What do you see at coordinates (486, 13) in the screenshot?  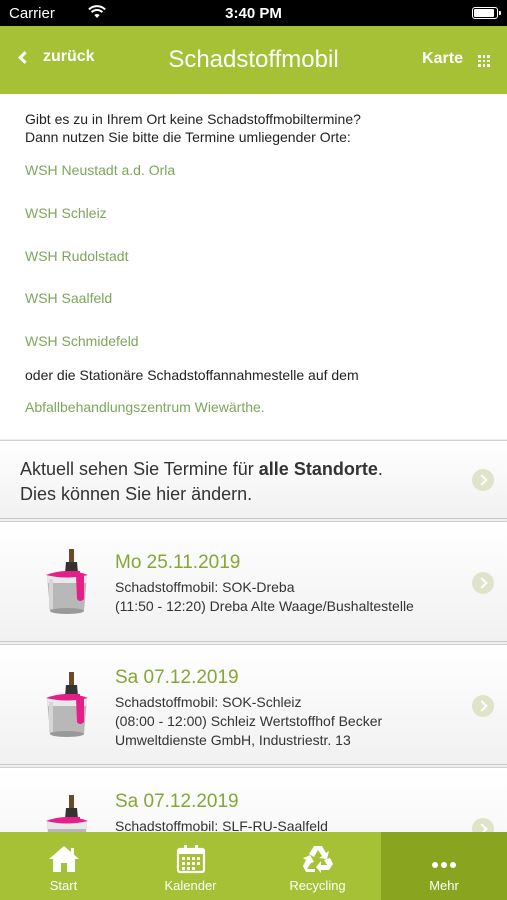 I see `battery-icon` at bounding box center [486, 13].